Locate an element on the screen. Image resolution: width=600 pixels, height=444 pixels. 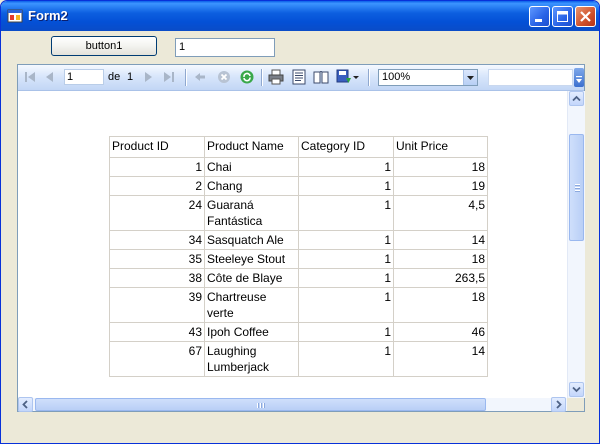
vertical-scrollbar is located at coordinates (576, 244).